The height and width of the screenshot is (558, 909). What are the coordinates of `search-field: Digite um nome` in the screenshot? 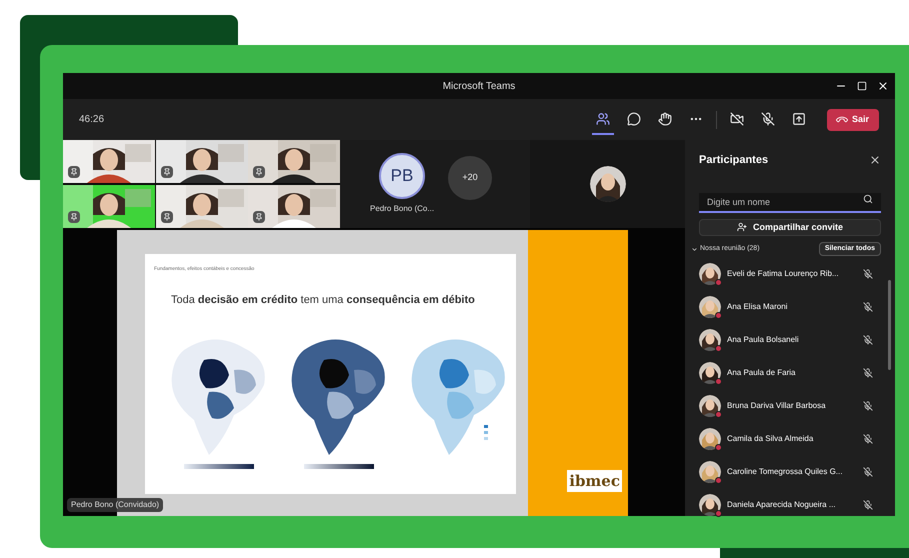 It's located at (790, 202).